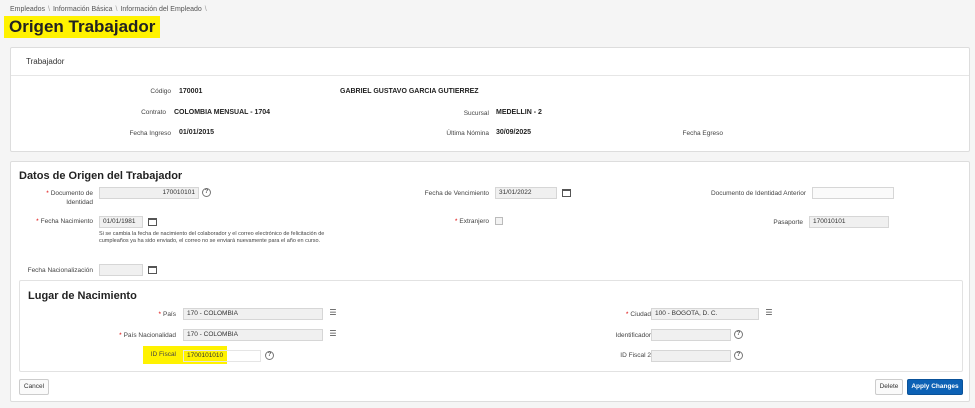 The image size is (975, 408). What do you see at coordinates (849, 222) in the screenshot?
I see `pasaporte-input: 170010101` at bounding box center [849, 222].